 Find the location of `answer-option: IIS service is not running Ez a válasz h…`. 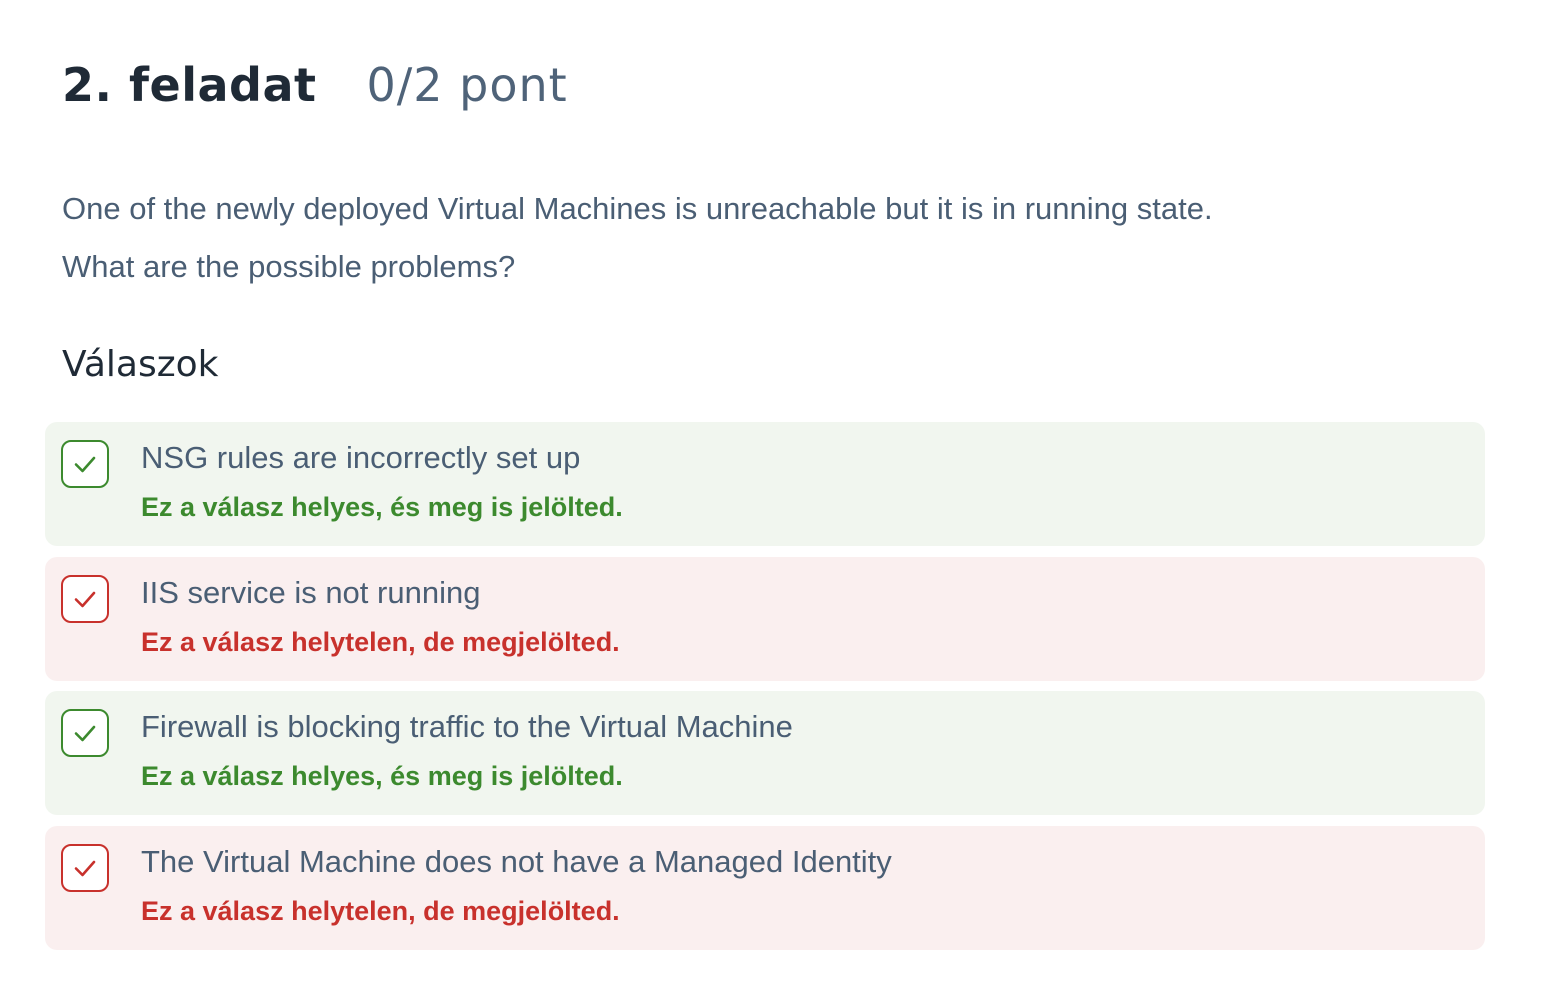

answer-option: IIS service is not running Ez a válasz h… is located at coordinates (765, 618).